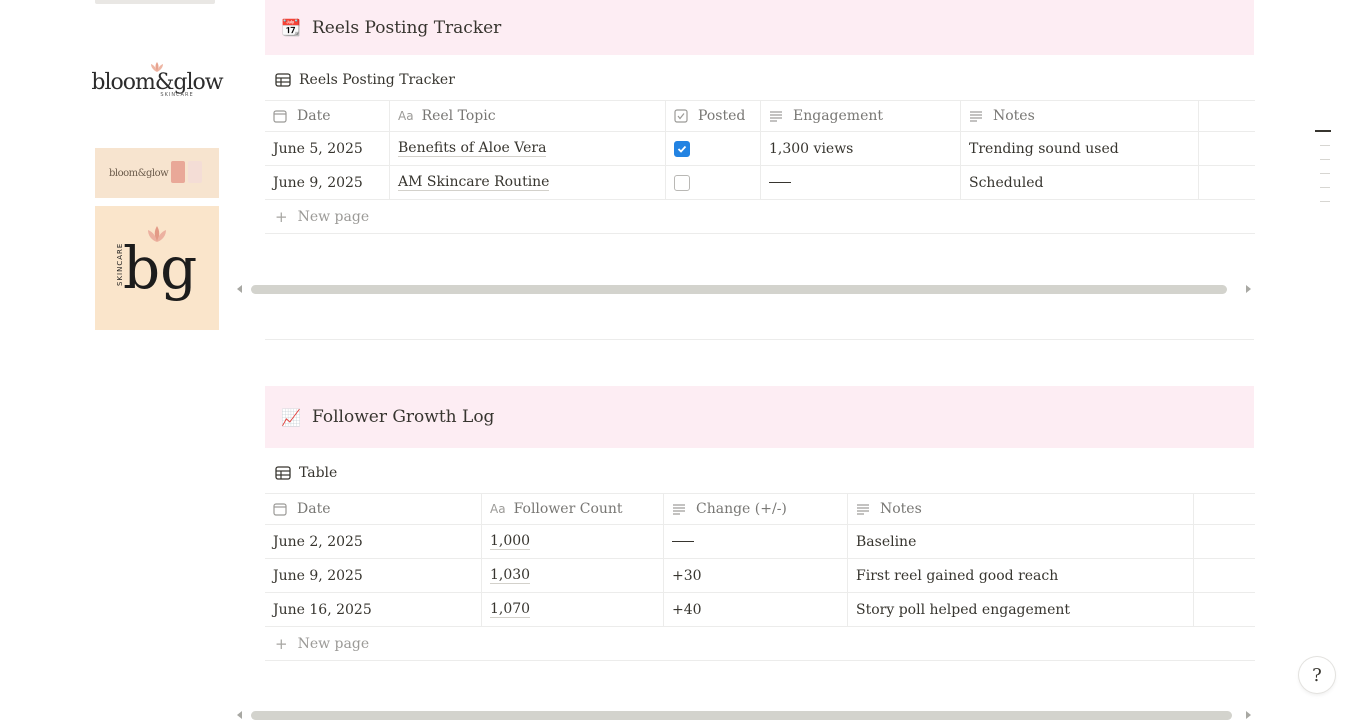 This screenshot has width=1347, height=724. Describe the element at coordinates (756, 609) in the screenshot. I see `change-cell: +40` at that location.